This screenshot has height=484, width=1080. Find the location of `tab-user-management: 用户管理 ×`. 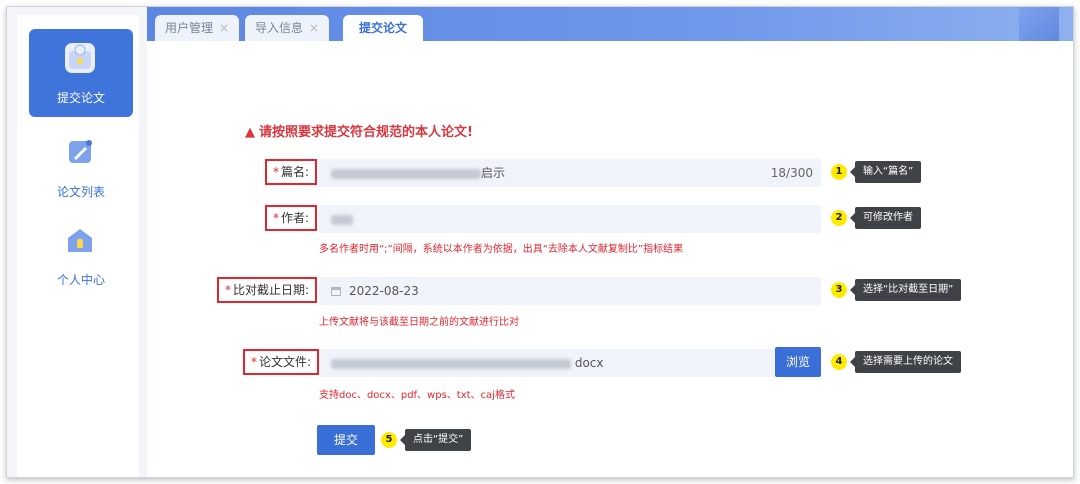

tab-user-management: 用户管理 × is located at coordinates (197, 28).